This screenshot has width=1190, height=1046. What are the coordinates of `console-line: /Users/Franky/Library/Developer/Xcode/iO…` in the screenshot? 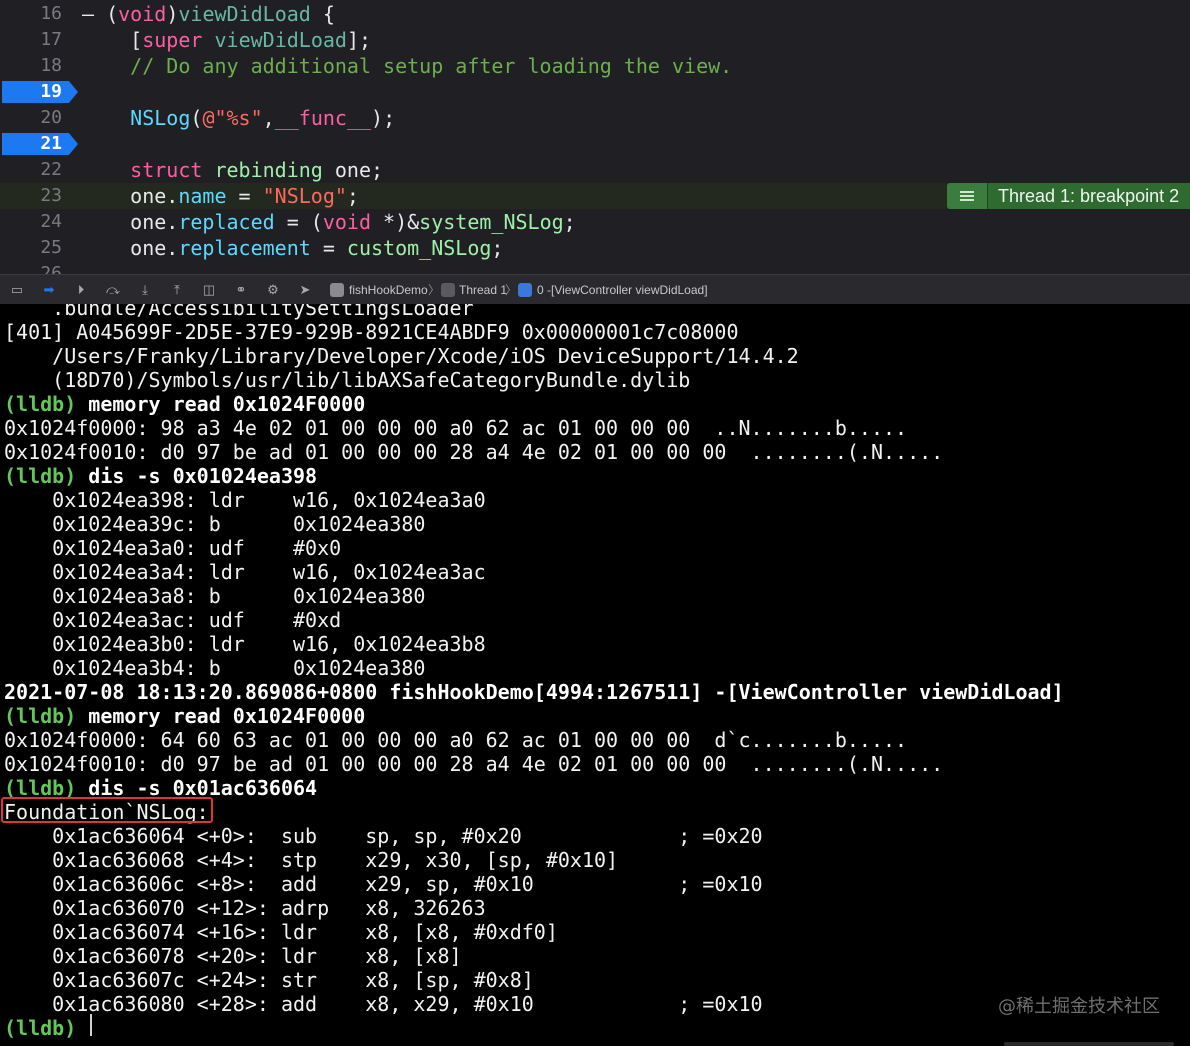 It's located at (401, 356).